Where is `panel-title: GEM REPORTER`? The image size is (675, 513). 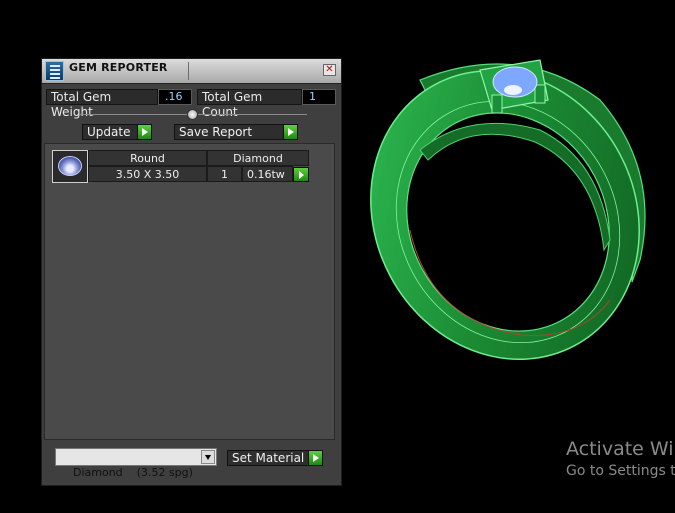 panel-title: GEM REPORTER is located at coordinates (118, 67).